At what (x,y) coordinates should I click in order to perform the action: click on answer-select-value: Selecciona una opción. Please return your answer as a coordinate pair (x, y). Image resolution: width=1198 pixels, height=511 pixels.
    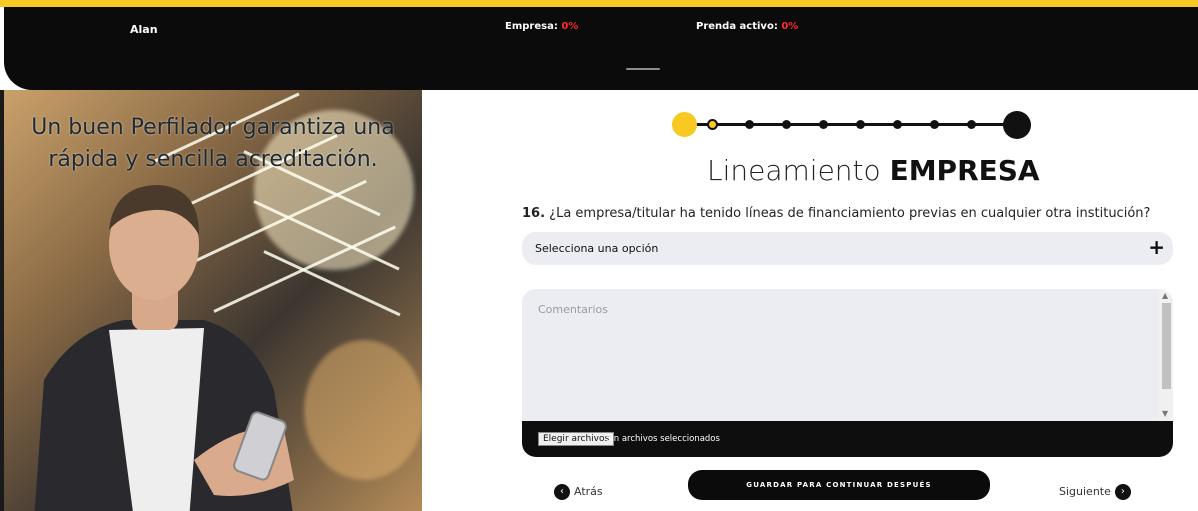
    Looking at the image, I should click on (597, 248).